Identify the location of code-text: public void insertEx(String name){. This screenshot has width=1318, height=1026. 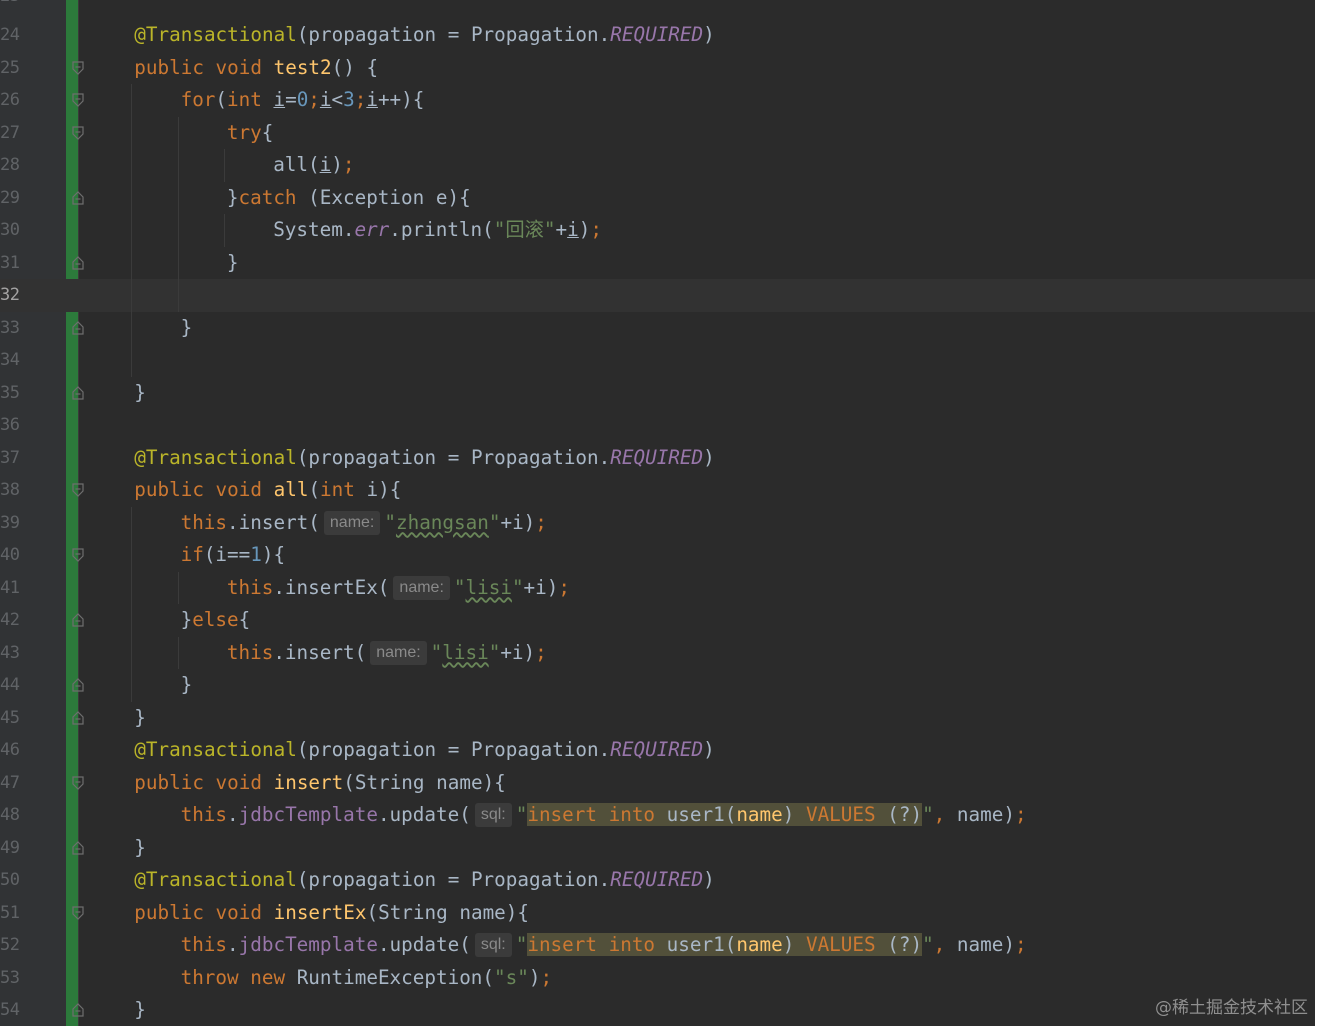
(331, 913).